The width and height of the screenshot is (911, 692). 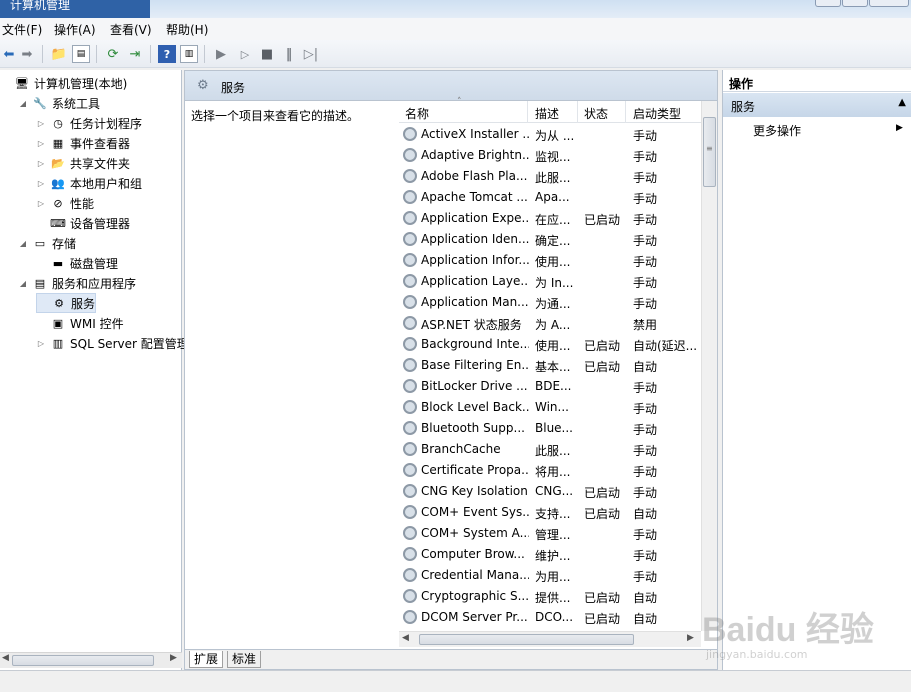 What do you see at coordinates (855, 3) in the screenshot?
I see `maximize-button` at bounding box center [855, 3].